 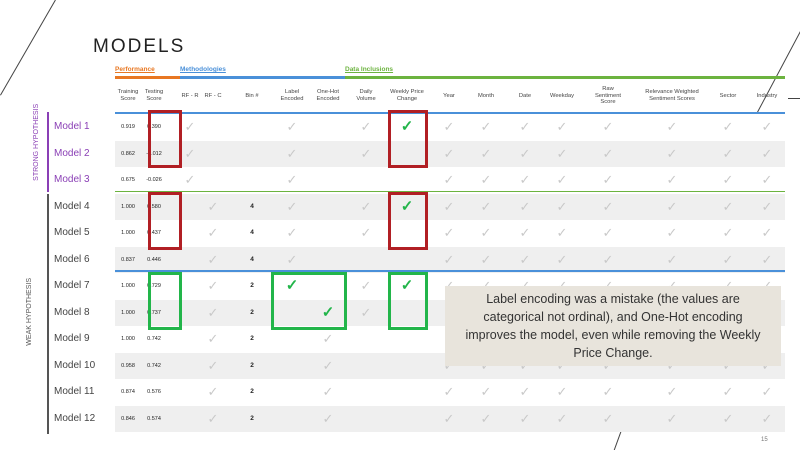 What do you see at coordinates (486, 95) in the screenshot?
I see `column-header: Month` at bounding box center [486, 95].